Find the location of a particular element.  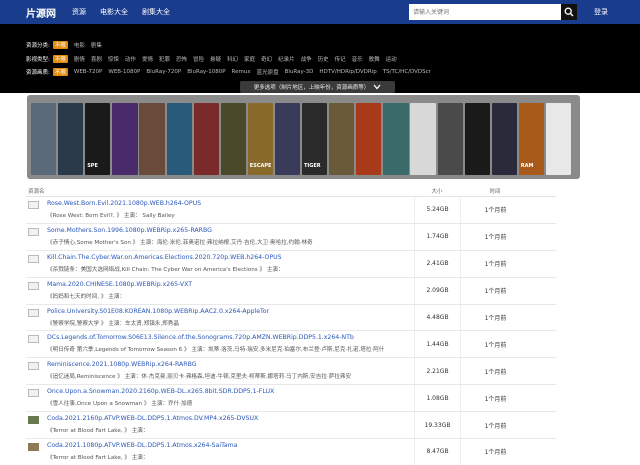

filter-chip: Remux is located at coordinates (241, 72).